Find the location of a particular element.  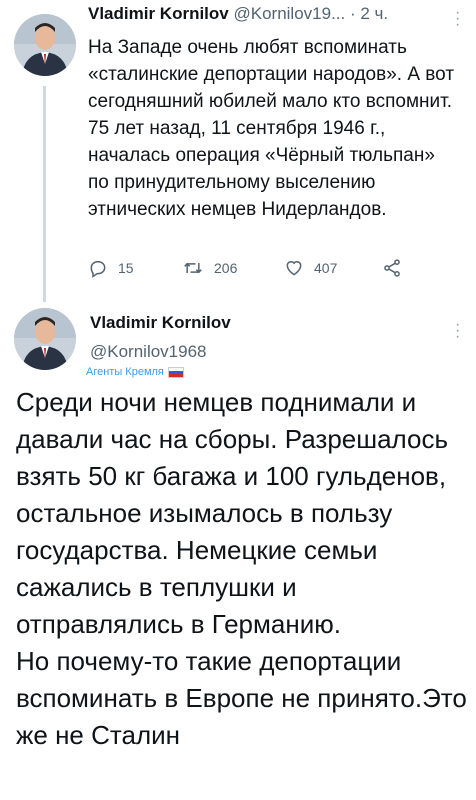

author-avatar is located at coordinates (45, 45).